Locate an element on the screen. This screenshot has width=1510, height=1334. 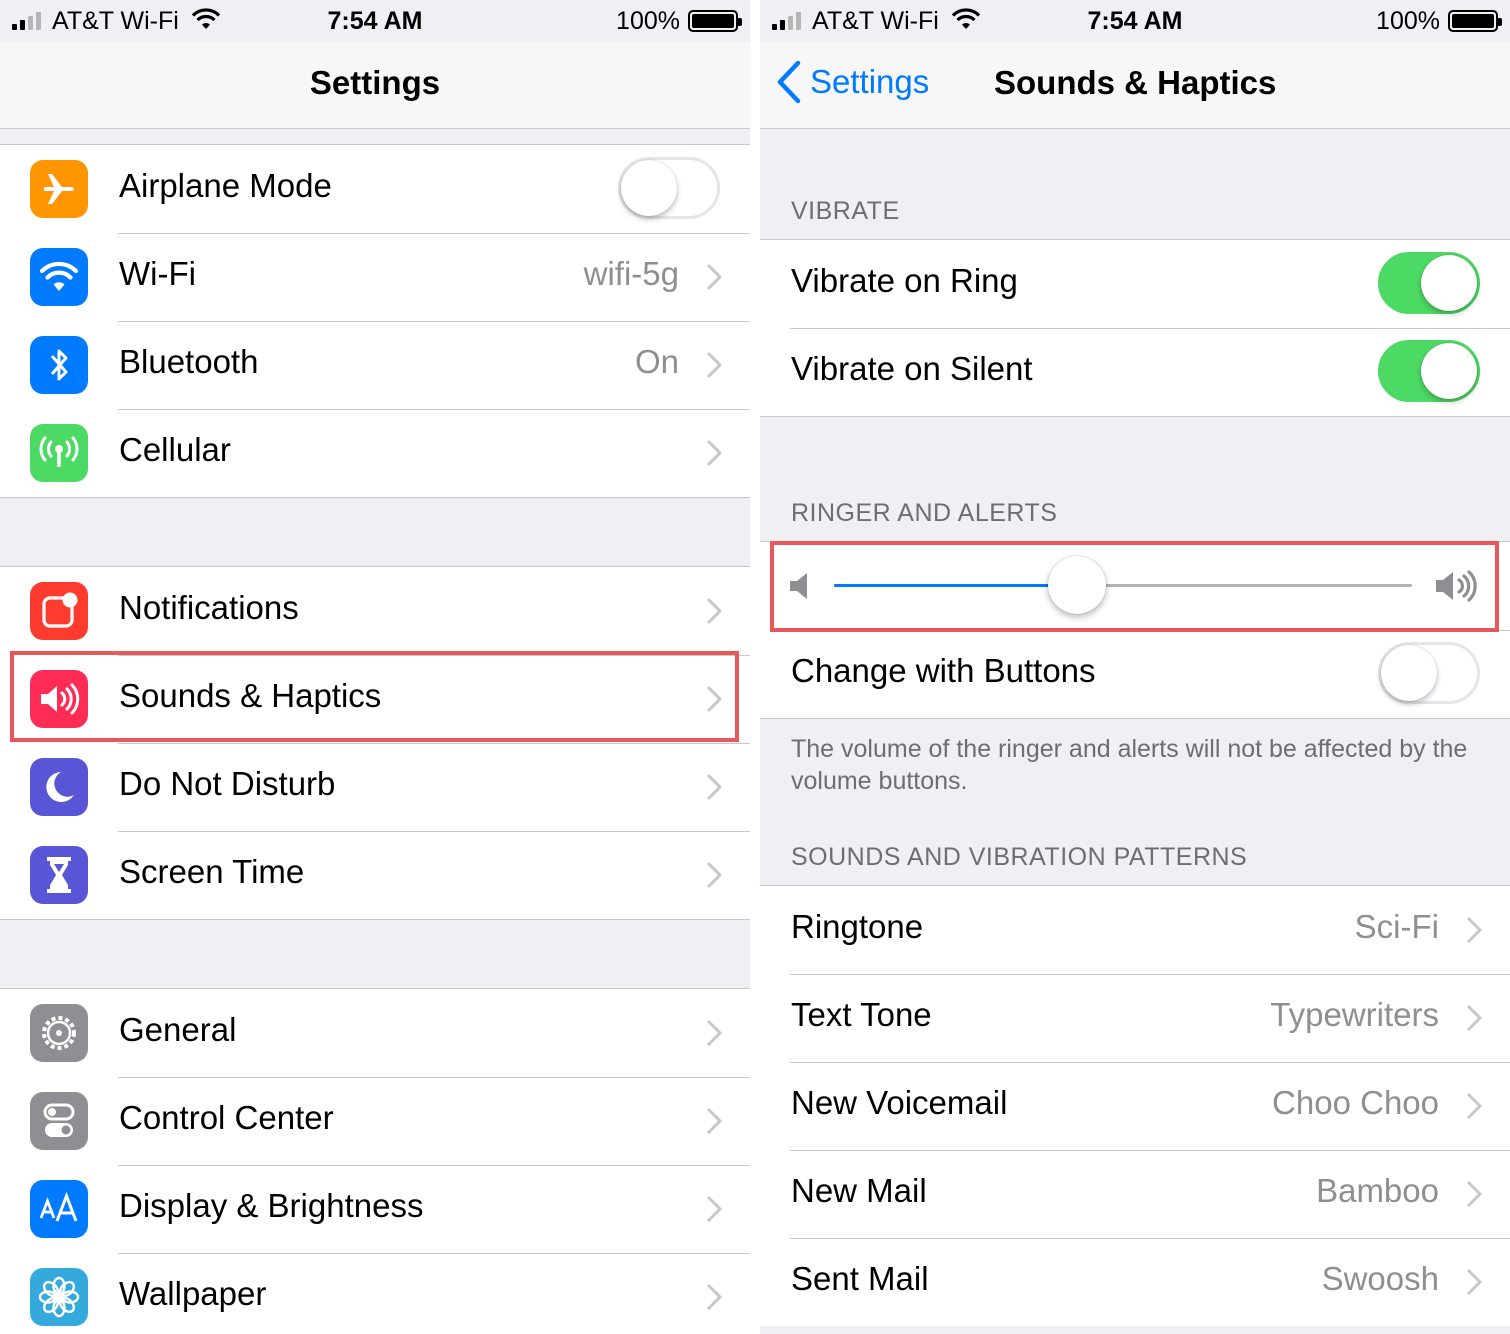
volume-low-icon is located at coordinates (798, 586).